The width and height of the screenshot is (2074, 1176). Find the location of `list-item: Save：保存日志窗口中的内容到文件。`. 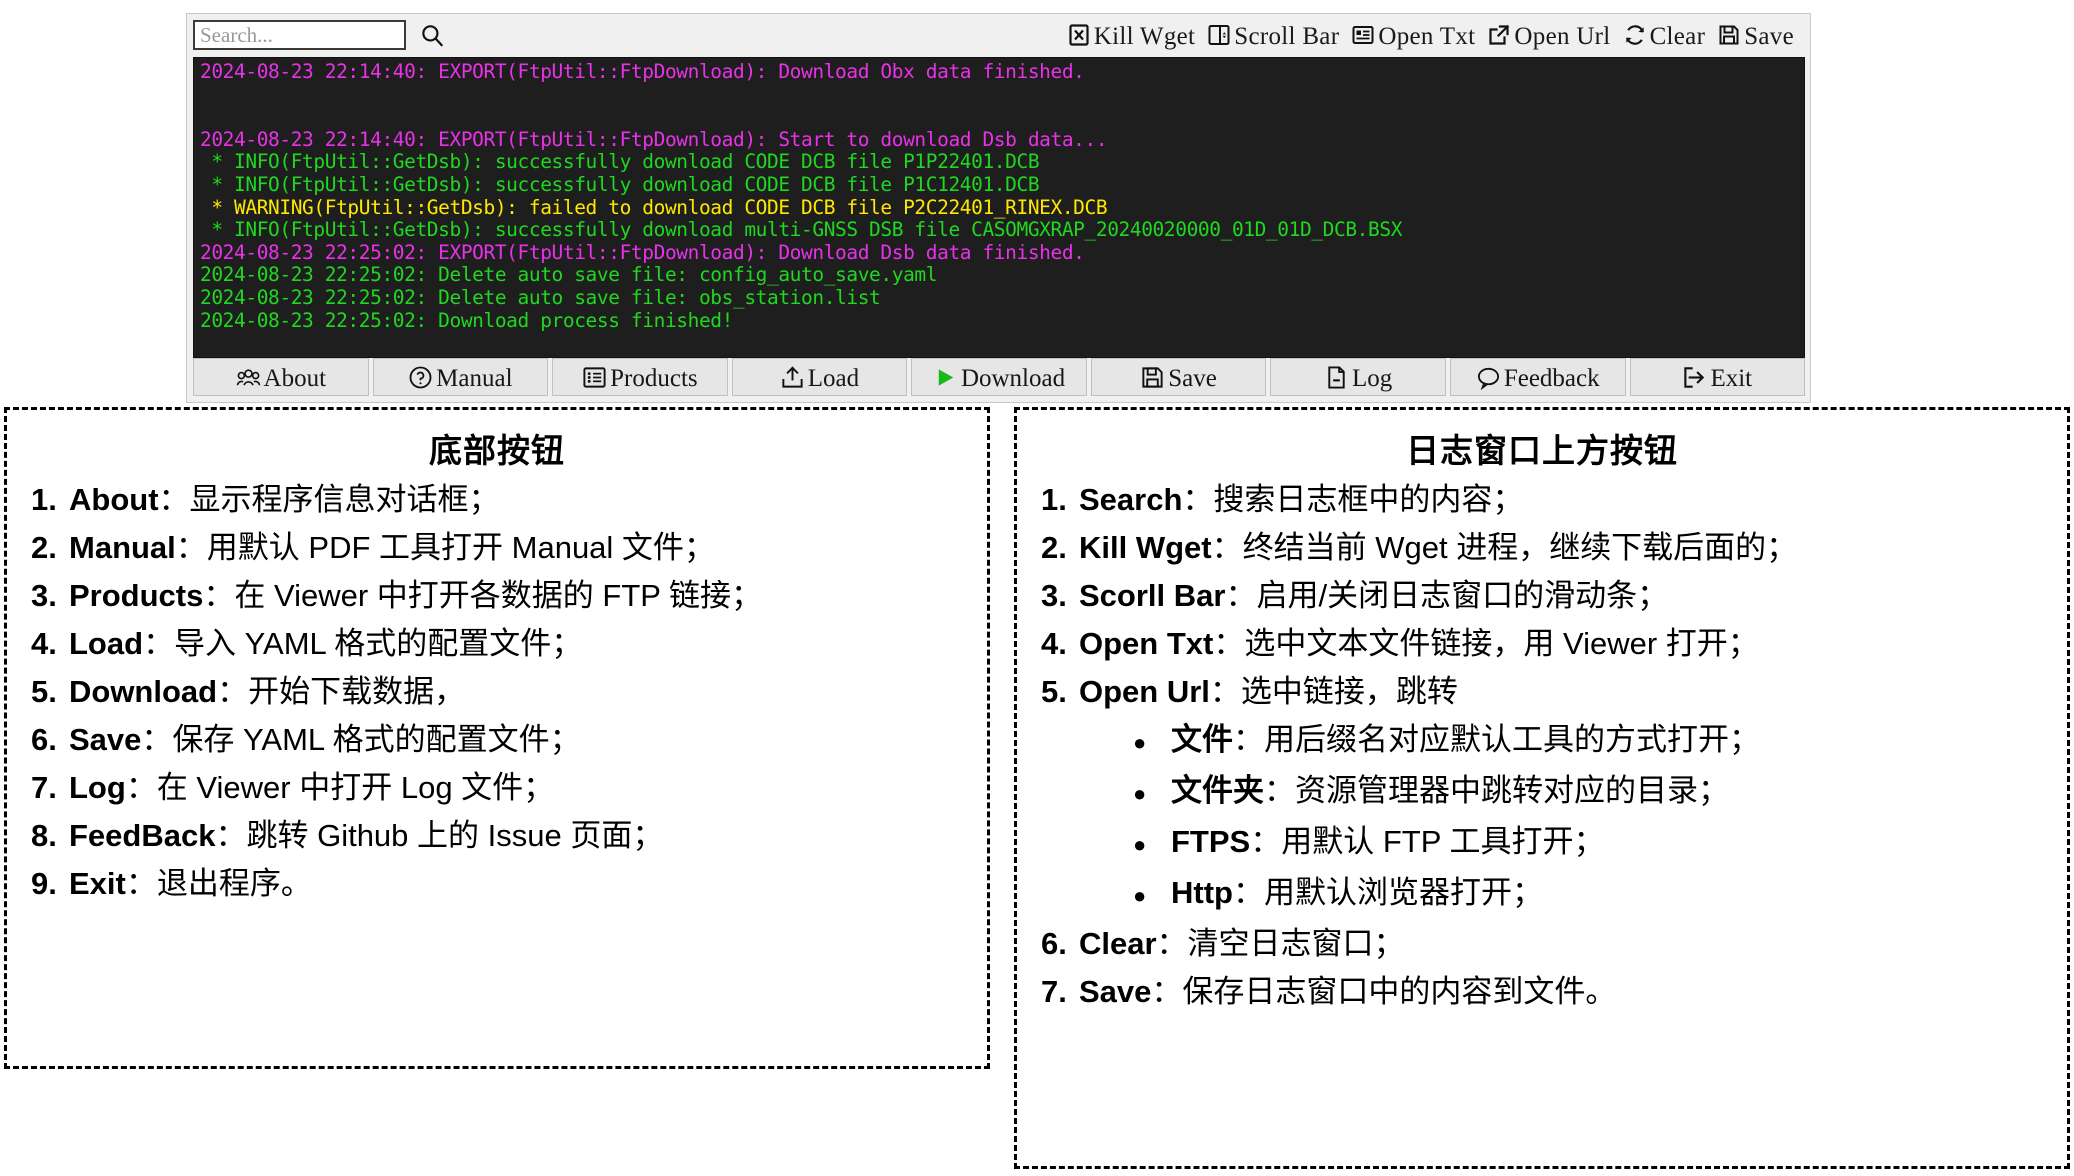

list-item: Save：保存日志窗口中的内容到文件。 is located at coordinates (1545, 992).